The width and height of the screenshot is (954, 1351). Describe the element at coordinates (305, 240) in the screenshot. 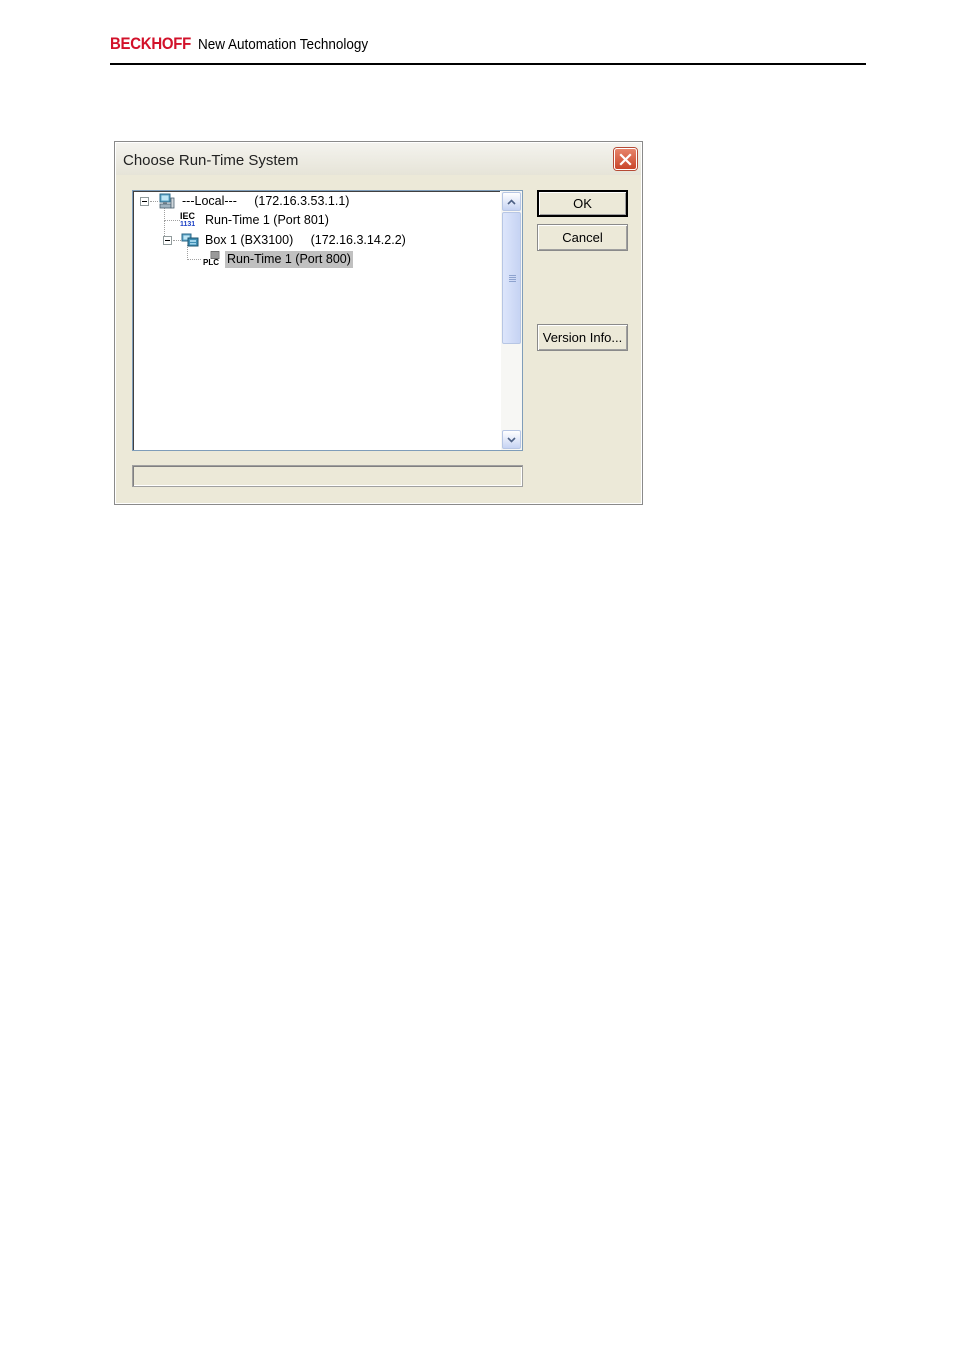

I see `tree-node-label: Box 1 (BX3100) (172.16.3.14.2.2)` at that location.